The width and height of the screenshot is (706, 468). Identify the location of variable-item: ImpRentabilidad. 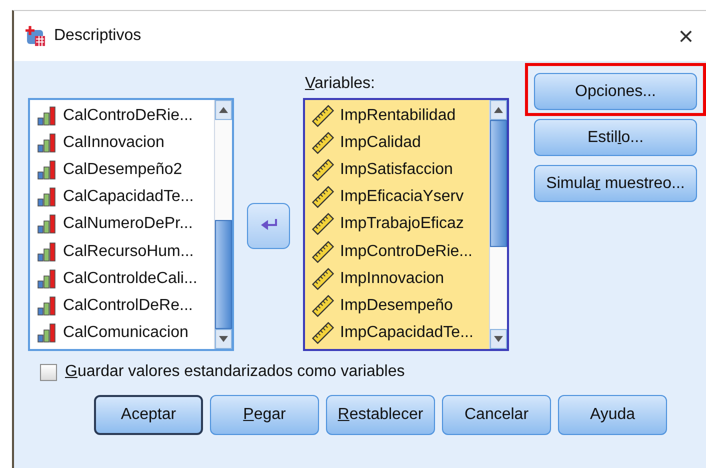
(398, 115).